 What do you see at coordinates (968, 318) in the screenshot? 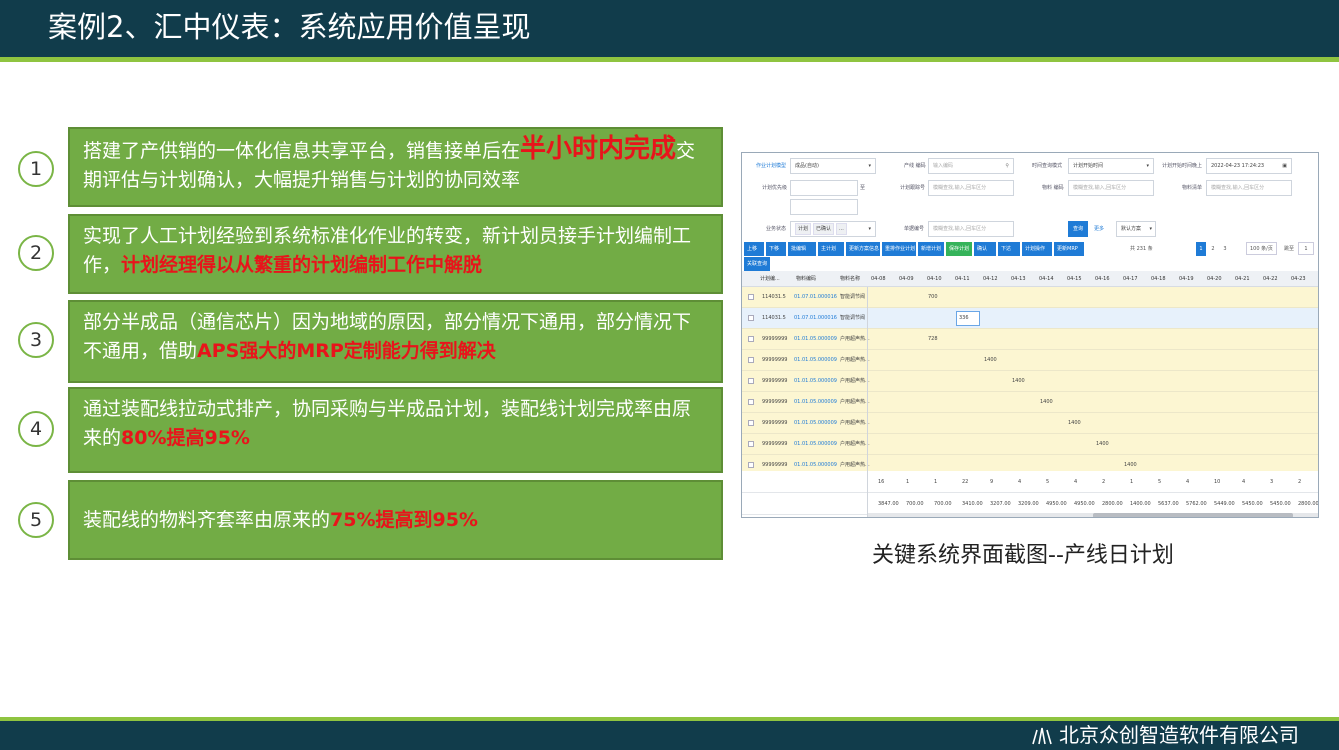
I see `cell-quantity: 336` at bounding box center [968, 318].